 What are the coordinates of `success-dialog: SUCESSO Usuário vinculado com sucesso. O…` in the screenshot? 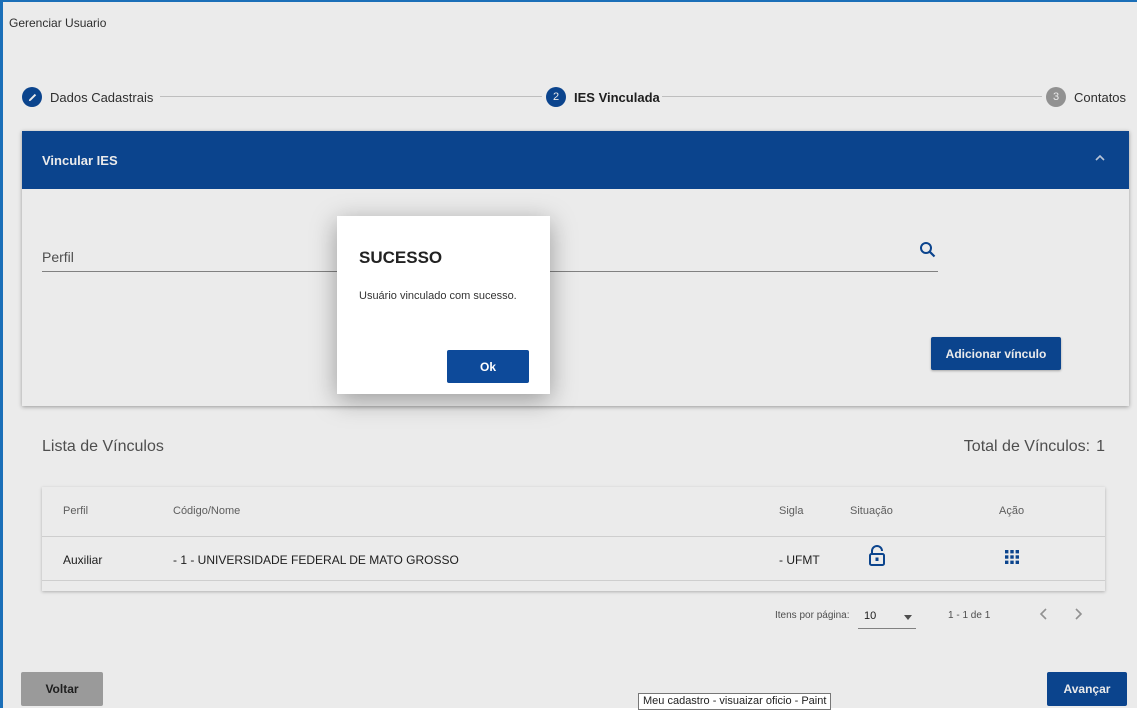 It's located at (443, 305).